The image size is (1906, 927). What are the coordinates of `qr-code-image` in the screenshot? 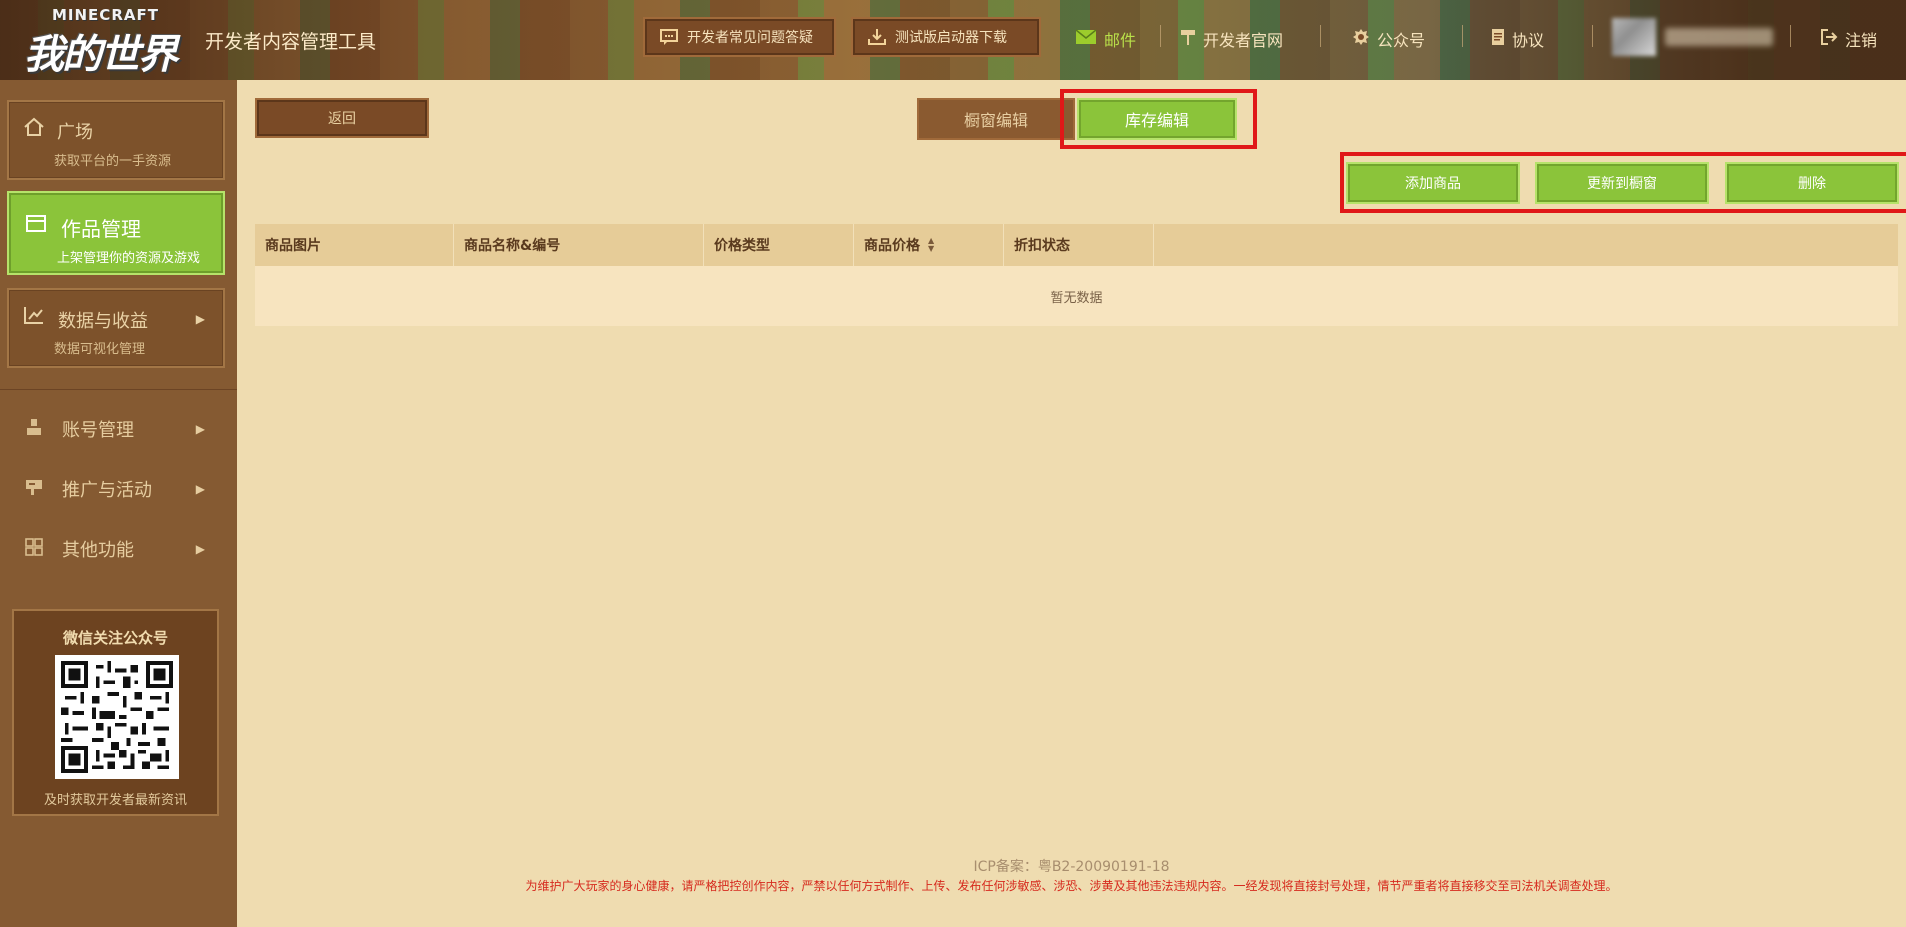 It's located at (117, 717).